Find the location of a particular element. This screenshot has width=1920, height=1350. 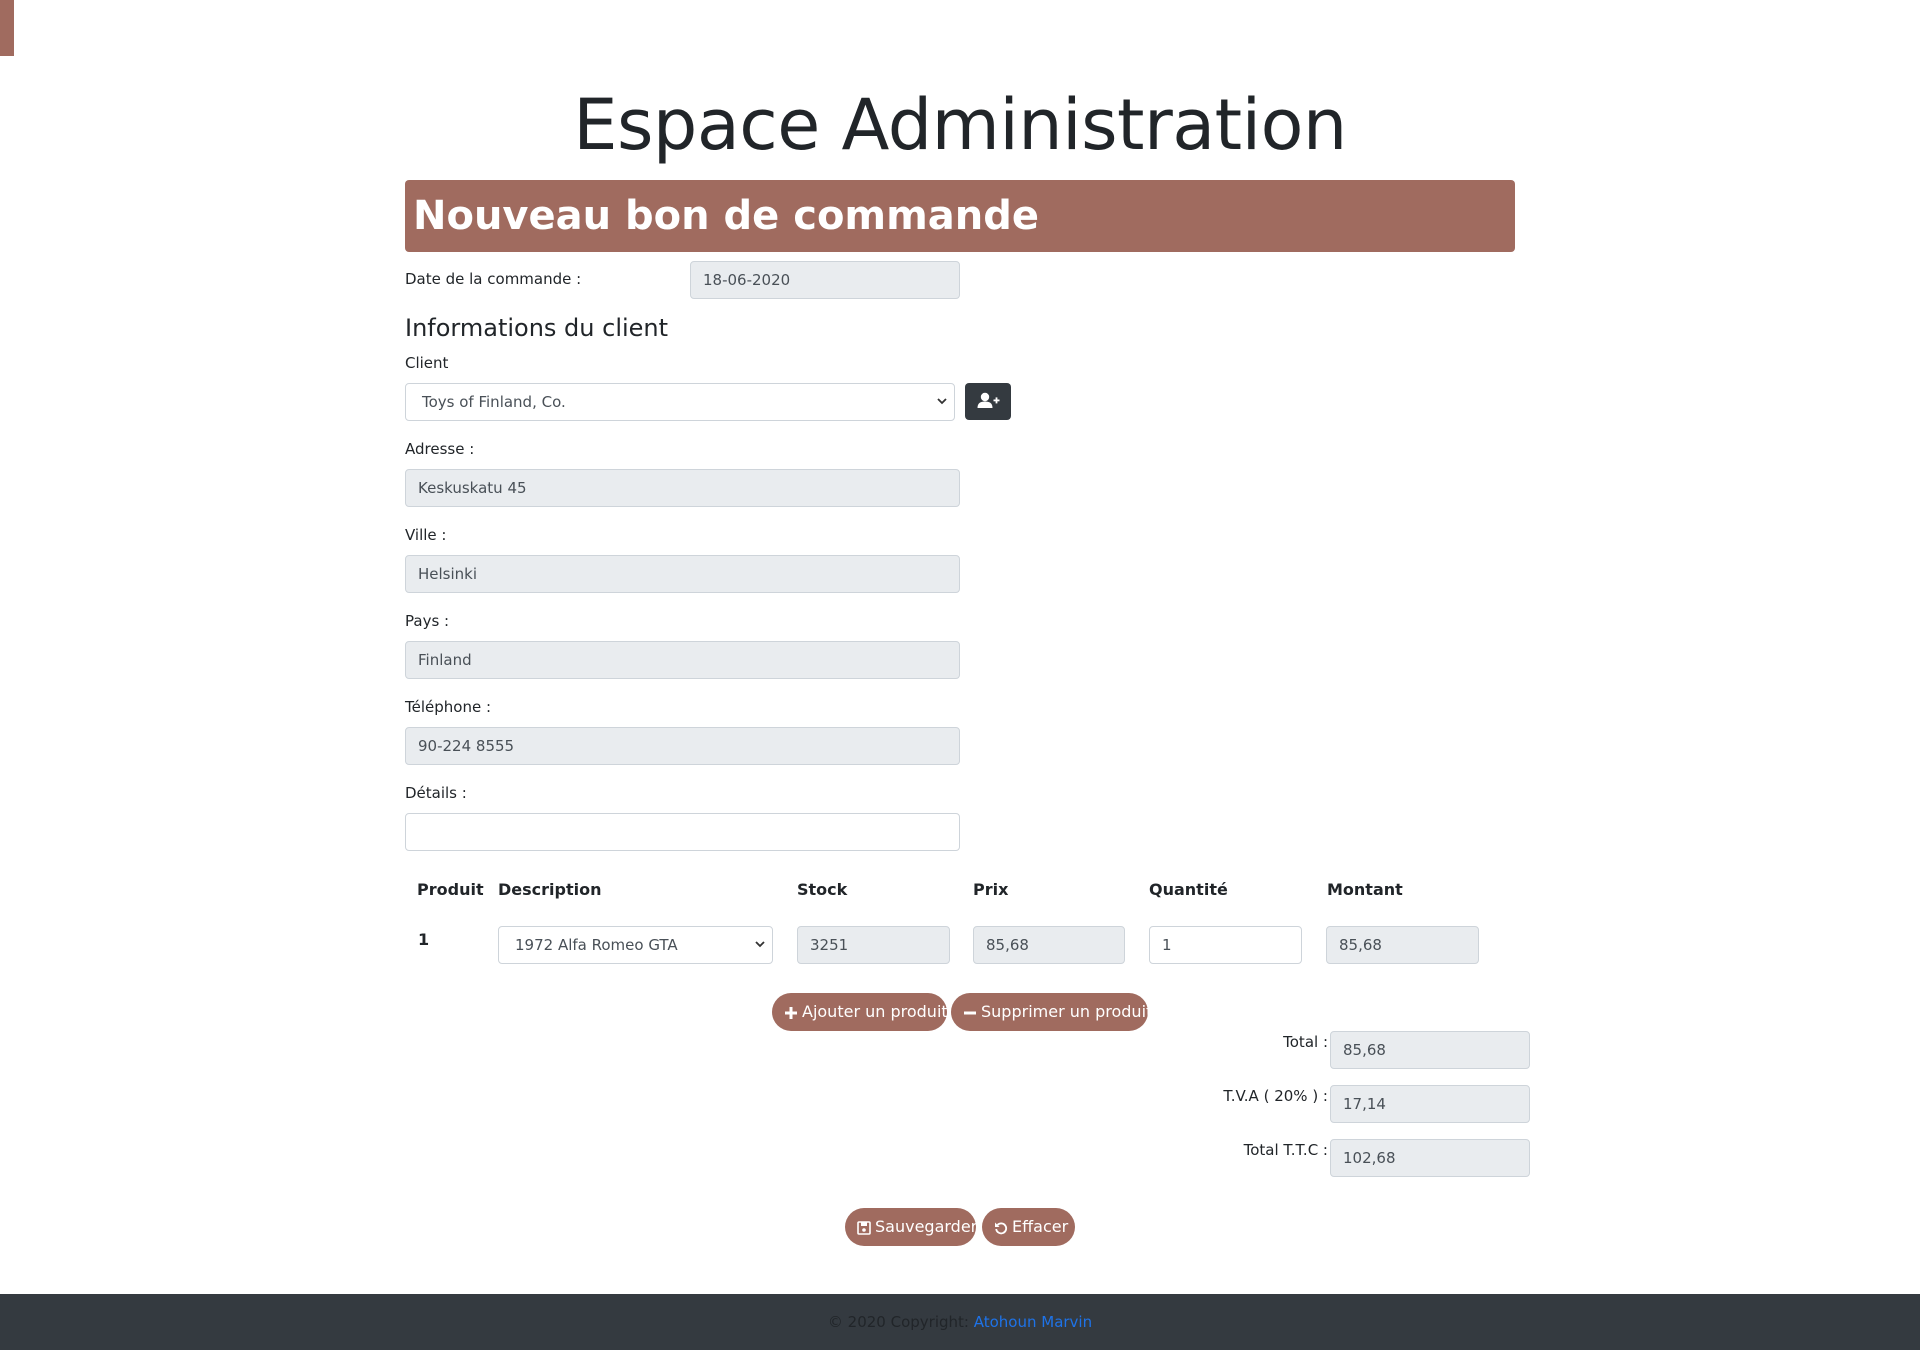

undo-icon is located at coordinates (1001, 1228).